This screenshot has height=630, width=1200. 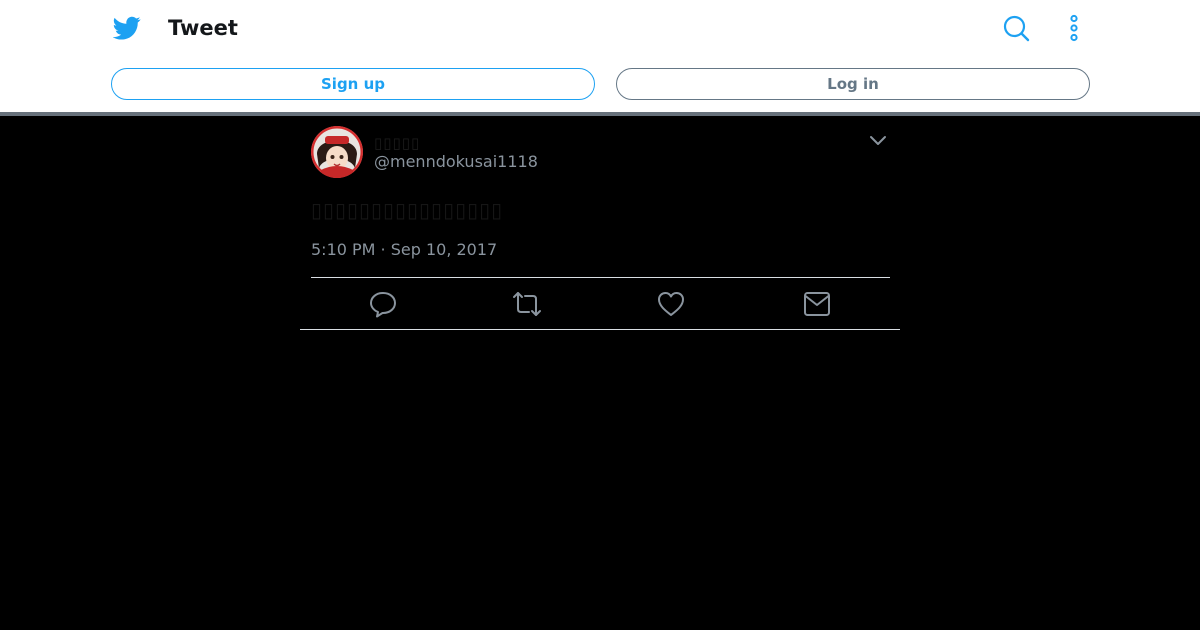 What do you see at coordinates (1074, 28) in the screenshot?
I see `more-vertical-icon` at bounding box center [1074, 28].